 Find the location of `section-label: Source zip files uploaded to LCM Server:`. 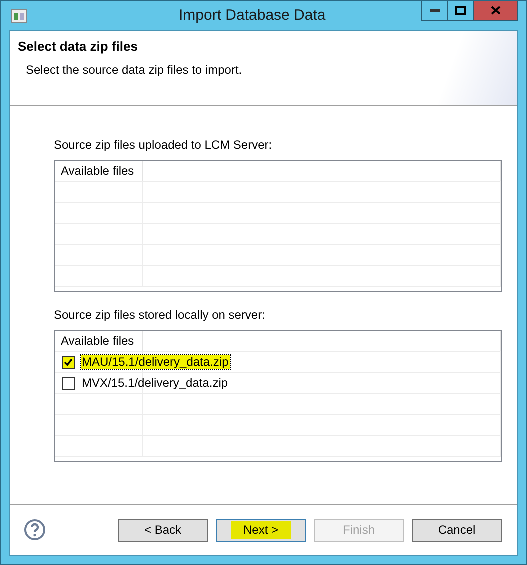

section-label: Source zip files uploaded to LCM Server: is located at coordinates (164, 145).